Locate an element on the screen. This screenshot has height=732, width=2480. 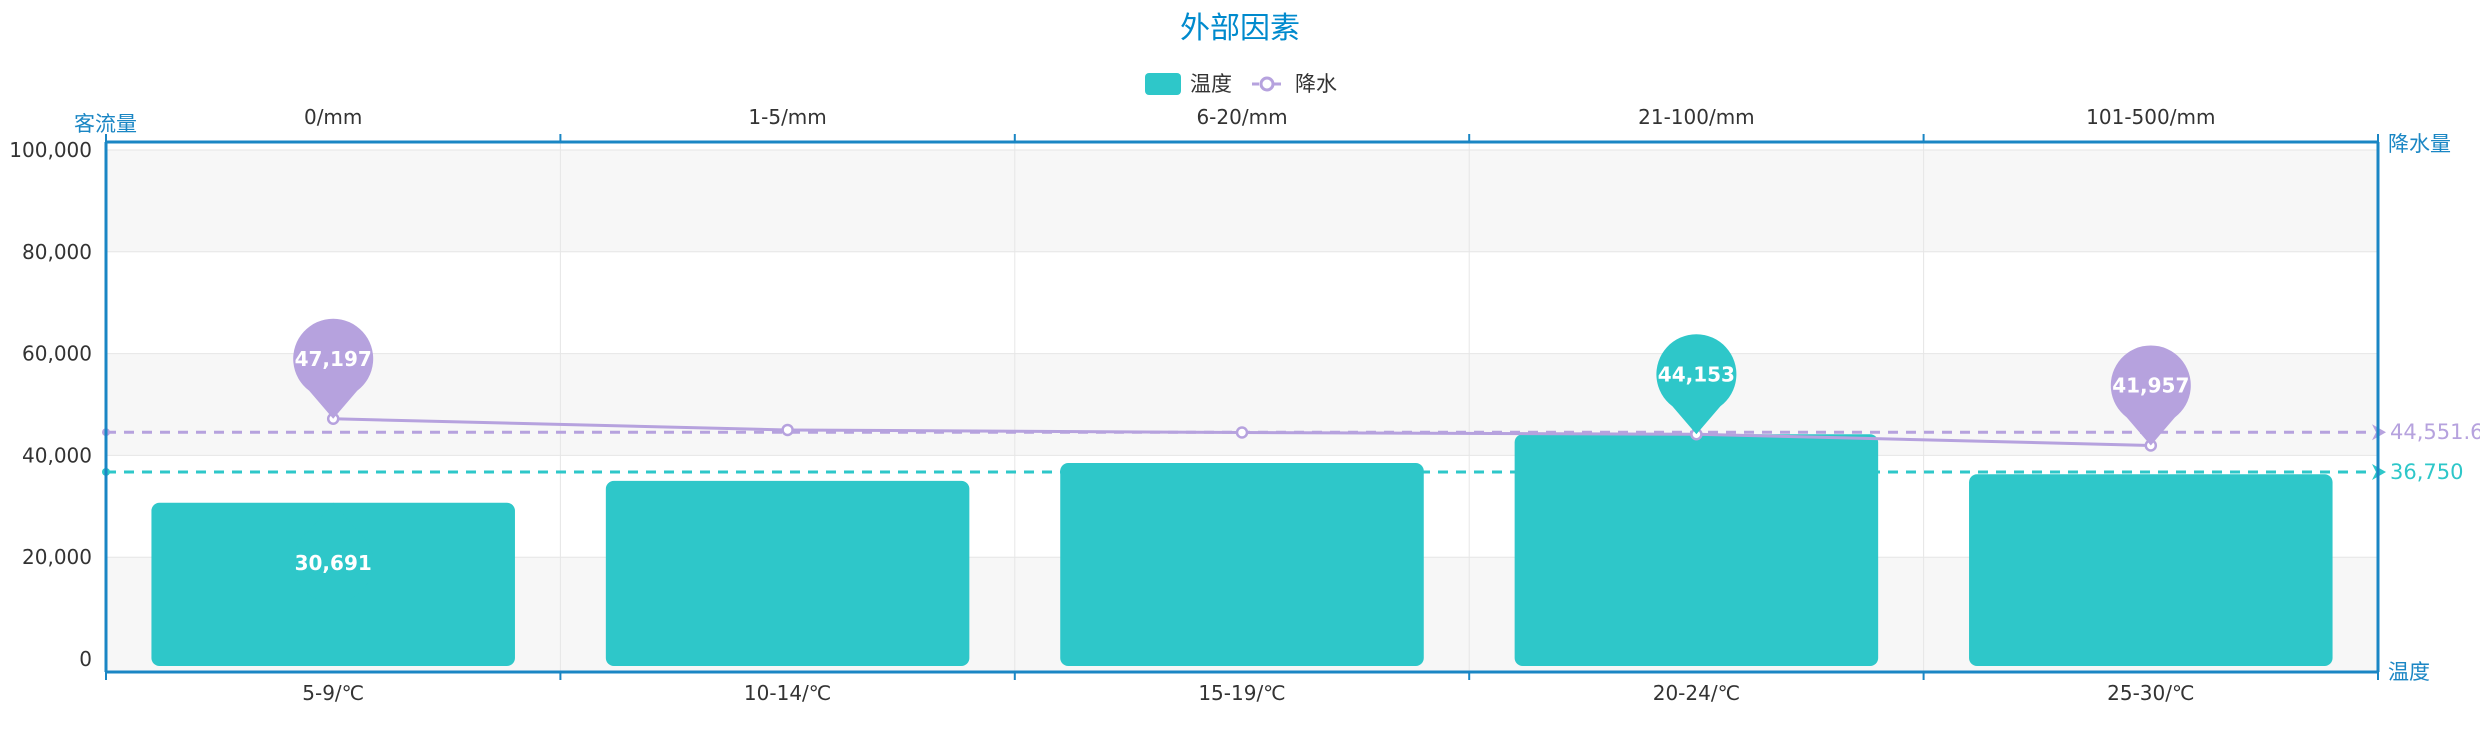
legend-bar-swatch is located at coordinates (1163, 84).